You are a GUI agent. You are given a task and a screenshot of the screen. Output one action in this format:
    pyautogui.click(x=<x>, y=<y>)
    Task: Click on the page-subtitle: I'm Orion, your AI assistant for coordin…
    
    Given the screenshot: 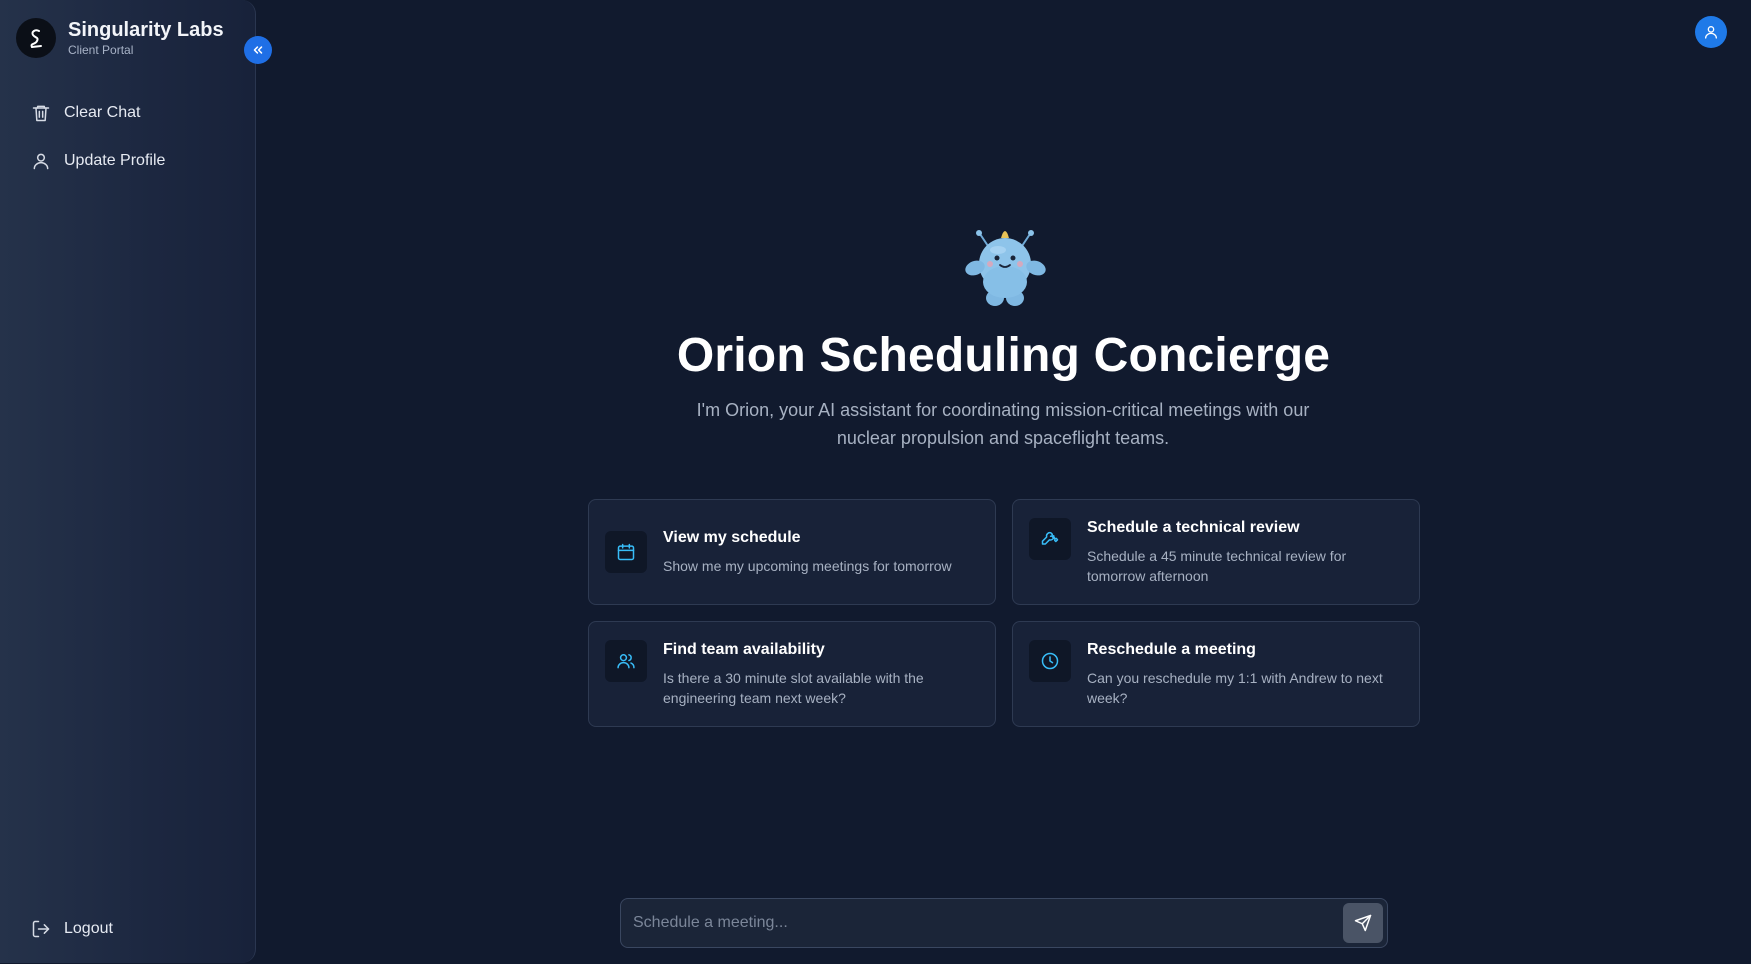 What is the action you would take?
    pyautogui.click(x=1003, y=424)
    